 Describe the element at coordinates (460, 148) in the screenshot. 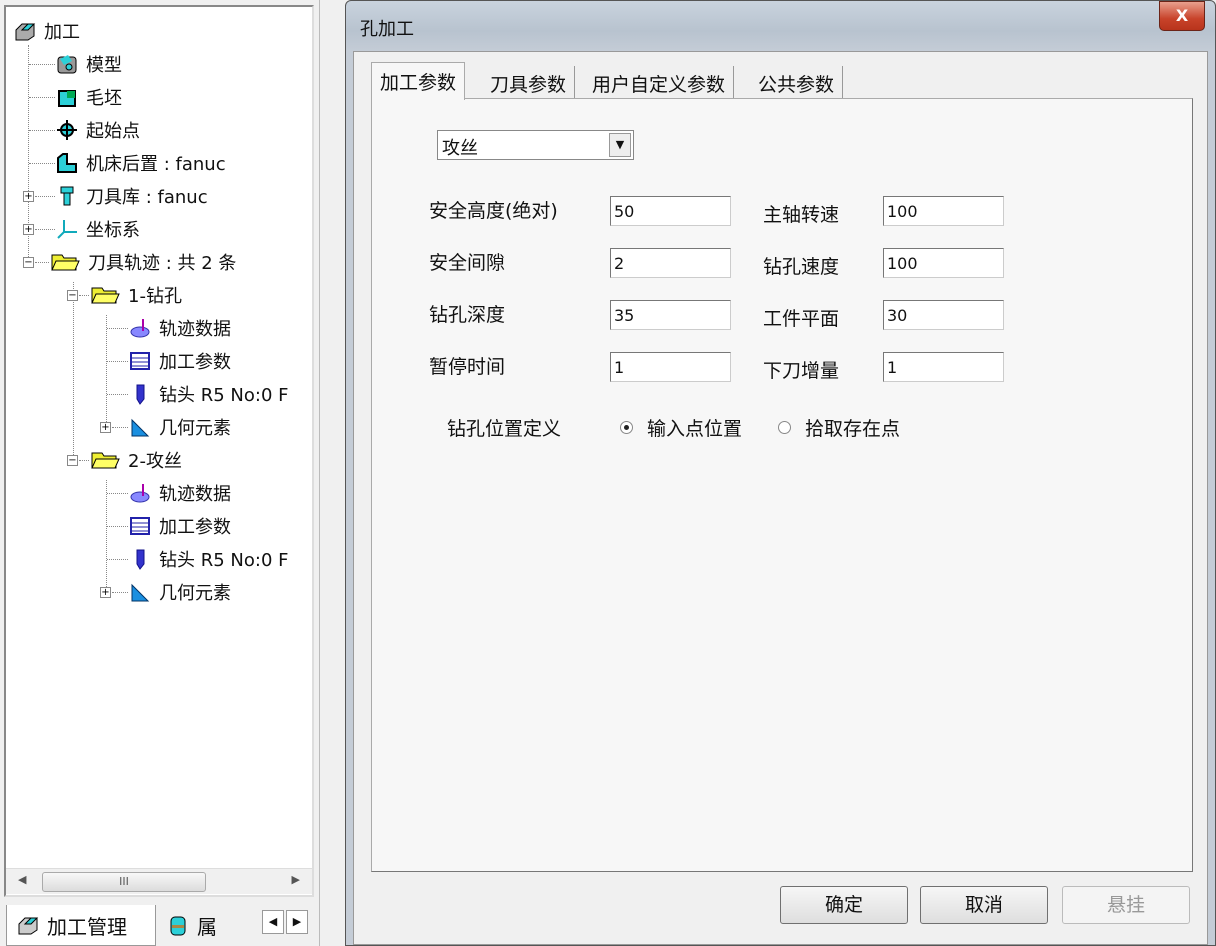

I see `operation-type-value: 攻丝` at that location.